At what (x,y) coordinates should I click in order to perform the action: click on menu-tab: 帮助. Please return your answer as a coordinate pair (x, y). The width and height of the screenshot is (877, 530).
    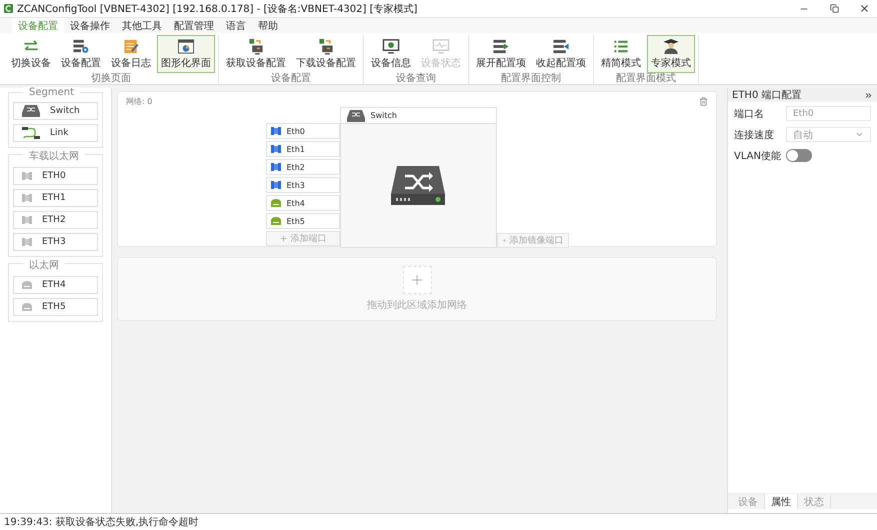
    Looking at the image, I should click on (268, 26).